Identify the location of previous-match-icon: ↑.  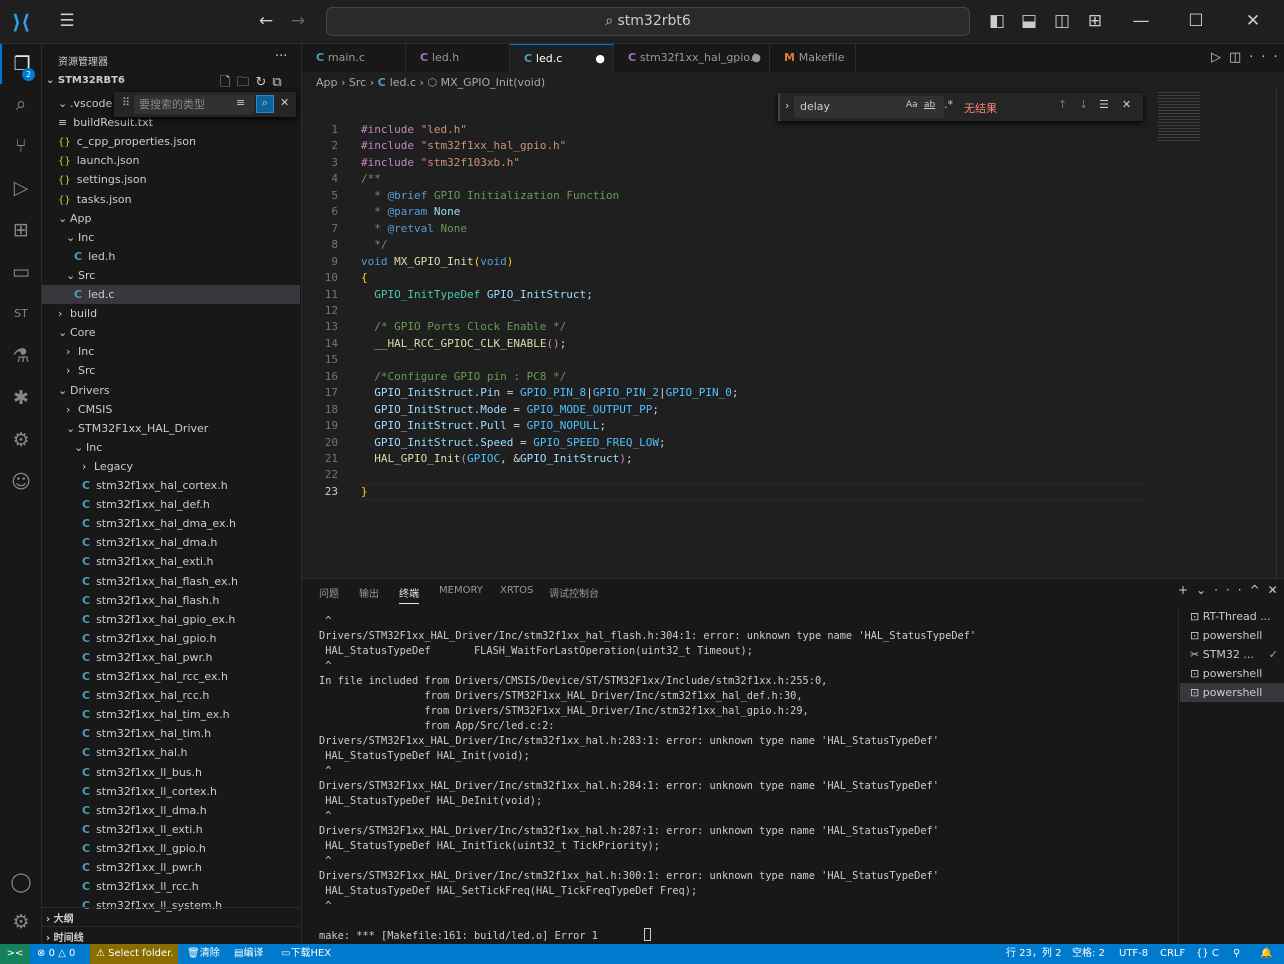
(1062, 104).